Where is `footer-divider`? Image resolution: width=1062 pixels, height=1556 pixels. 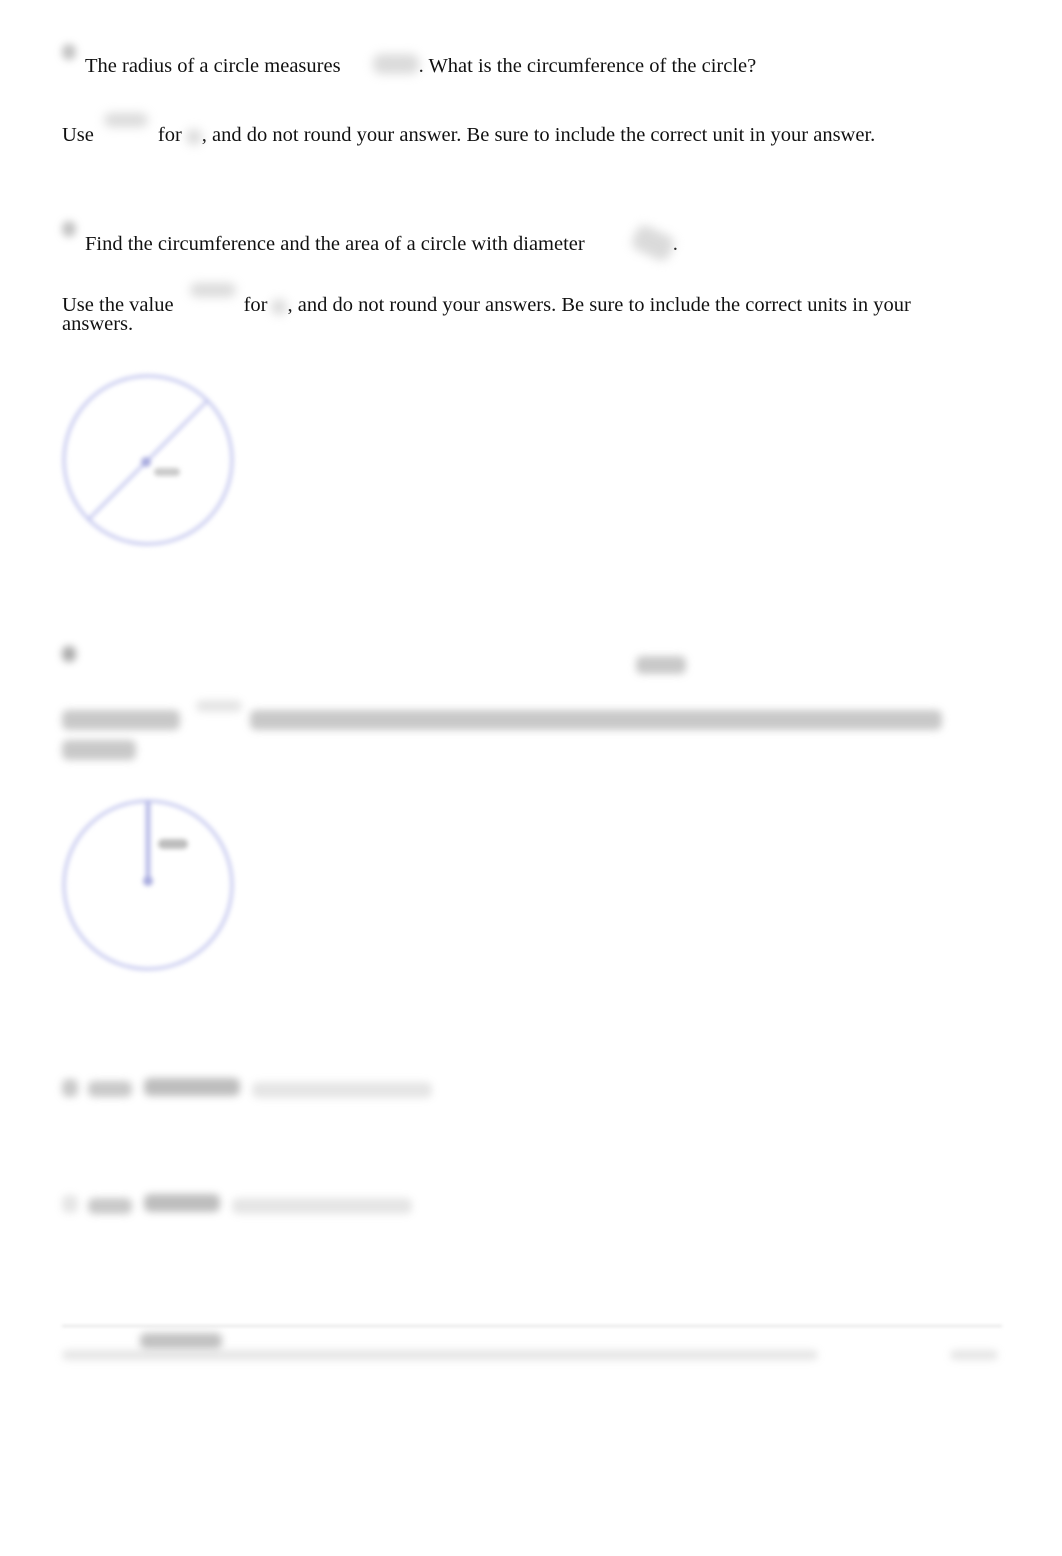
footer-divider is located at coordinates (532, 1326).